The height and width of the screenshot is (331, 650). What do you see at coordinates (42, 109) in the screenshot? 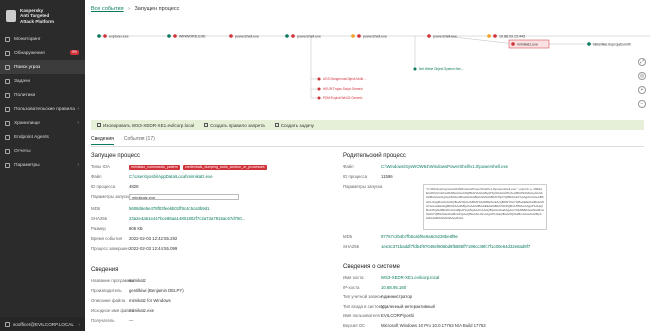
I see `sidebar-item-rules: Пользовательские правила ›` at bounding box center [42, 109].